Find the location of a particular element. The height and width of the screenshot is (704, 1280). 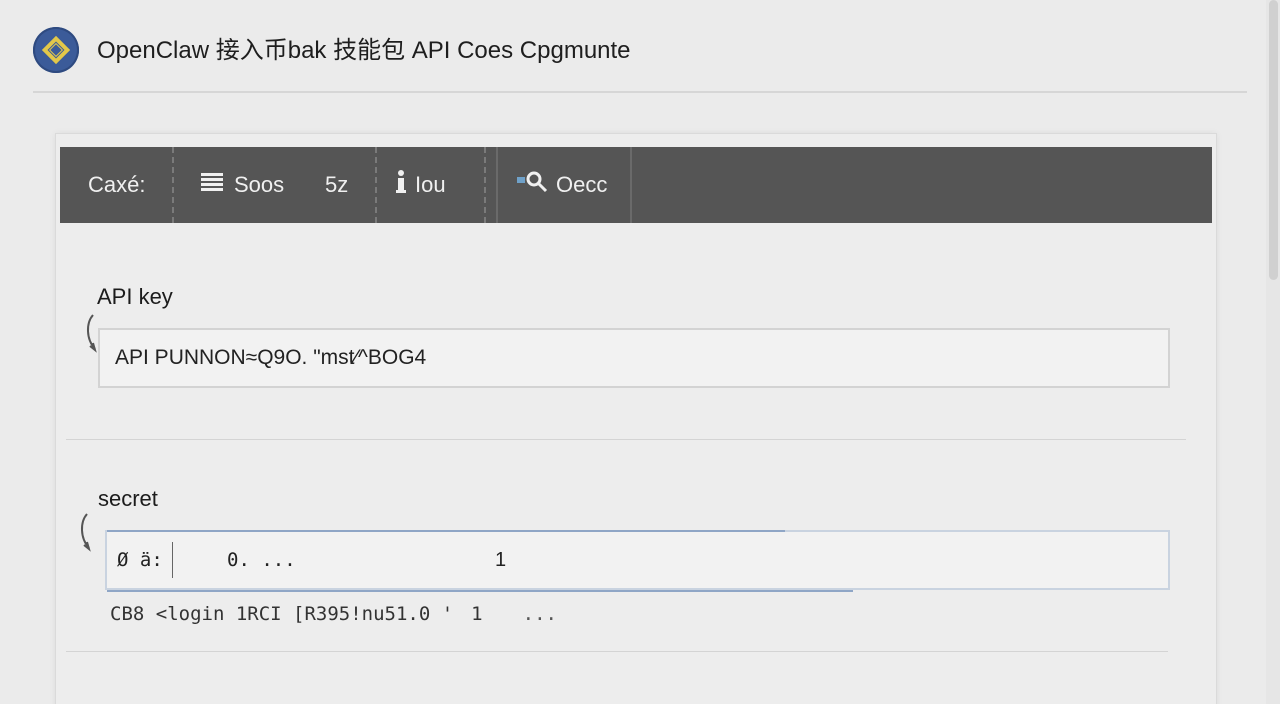

api-key-label: API key is located at coordinates (135, 296).